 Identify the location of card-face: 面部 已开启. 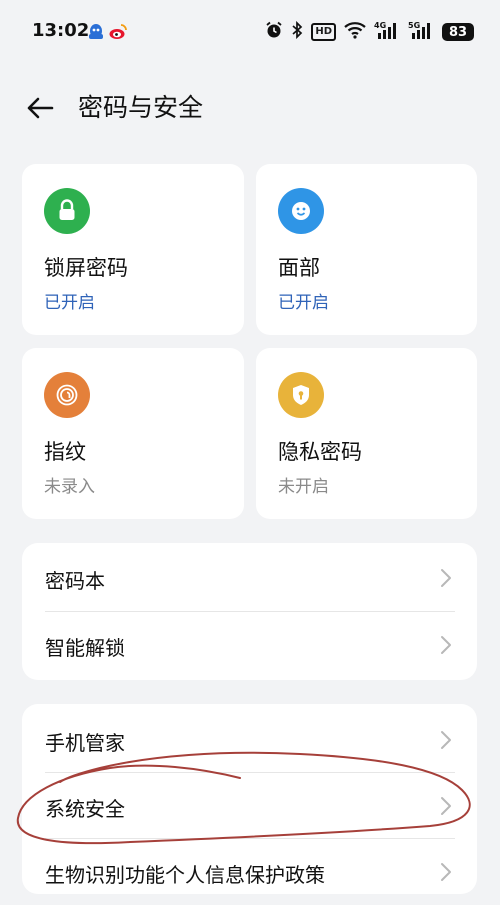
(366, 249).